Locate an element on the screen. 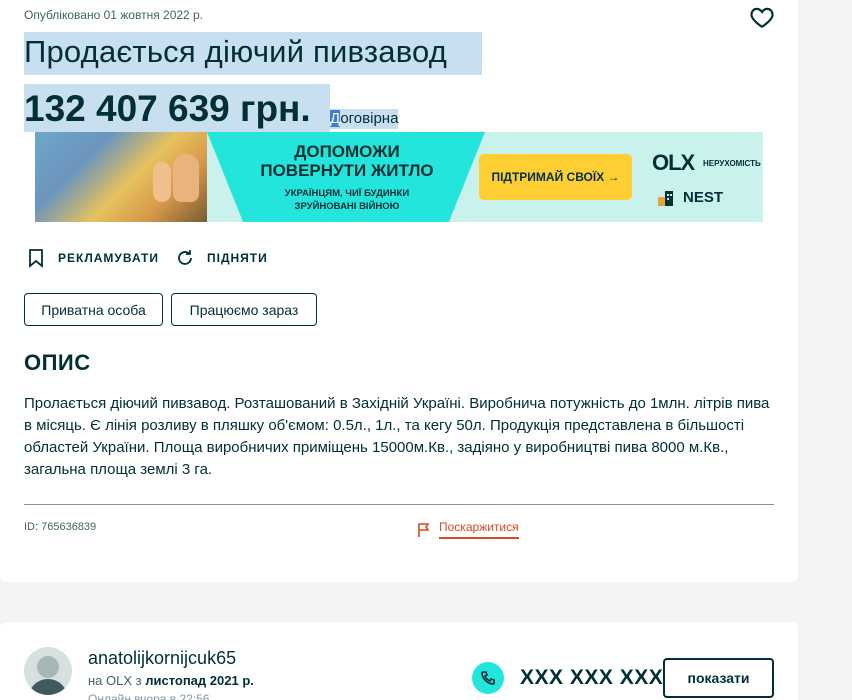 The image size is (852, 700). report-link: Поскаржитися is located at coordinates (468, 529).